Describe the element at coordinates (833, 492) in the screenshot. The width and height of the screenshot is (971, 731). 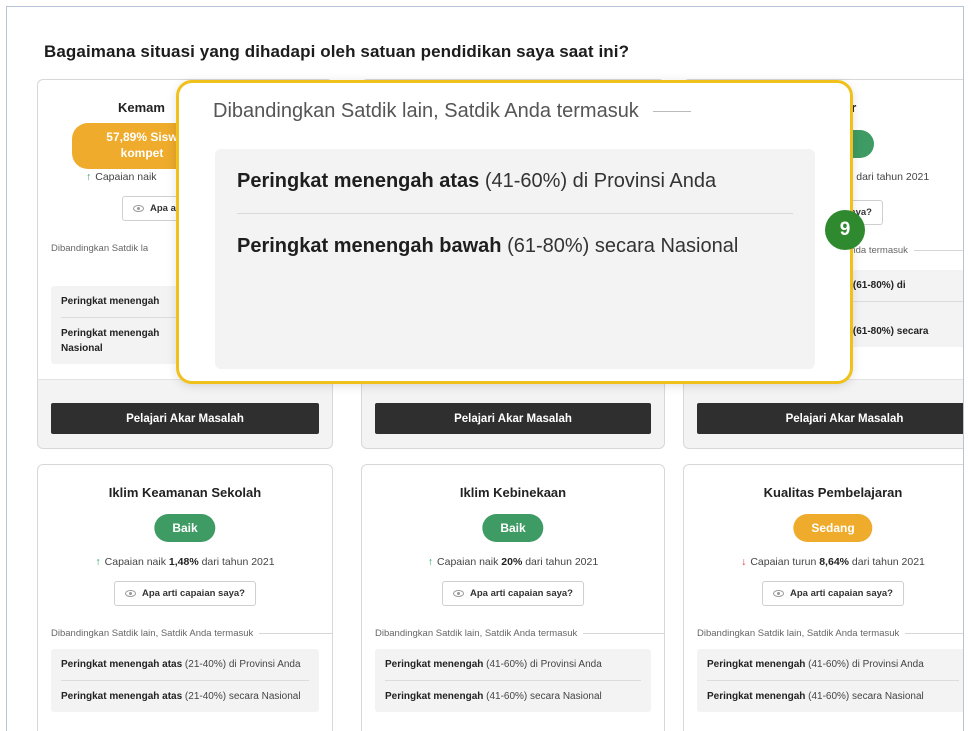
I see `card-title: Kualitas Pembelajaran` at that location.